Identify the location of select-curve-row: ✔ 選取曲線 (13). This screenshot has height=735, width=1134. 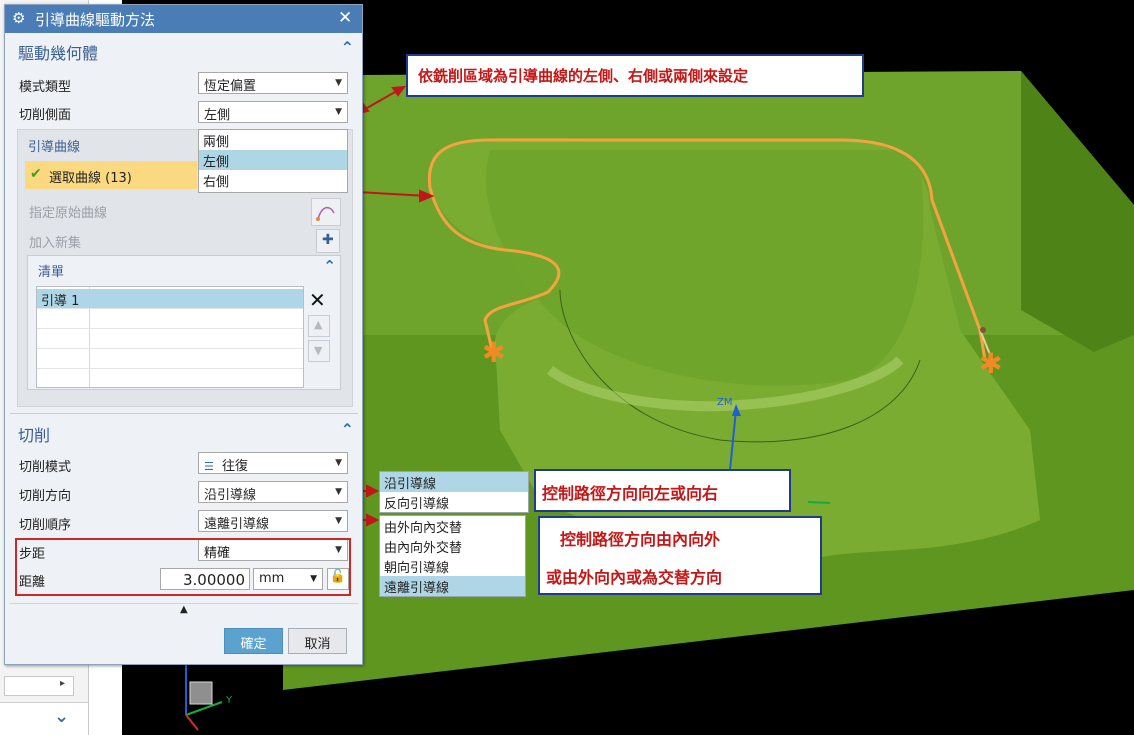
(111, 175).